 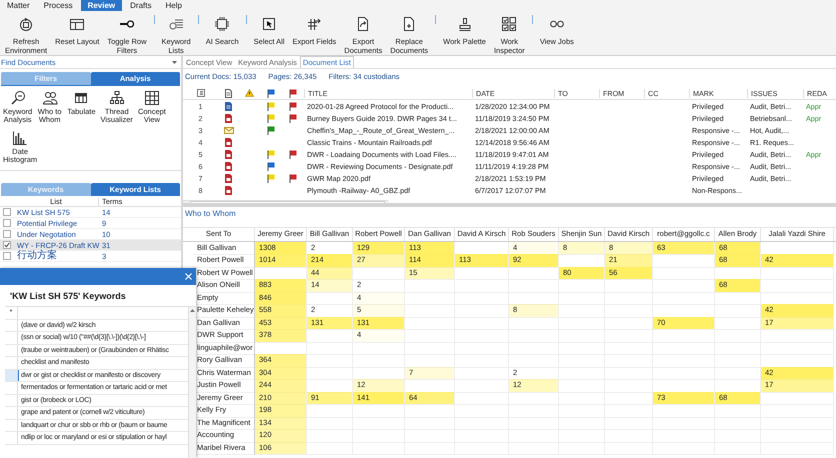 I want to click on magnifier-icon, so click(x=18, y=98).